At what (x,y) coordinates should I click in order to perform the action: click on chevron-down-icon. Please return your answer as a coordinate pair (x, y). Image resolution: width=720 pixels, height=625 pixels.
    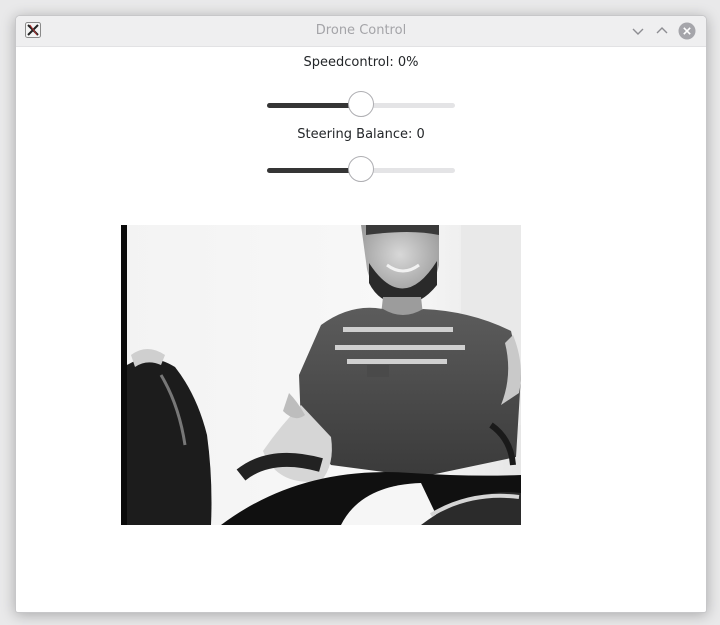
    Looking at the image, I should click on (638, 31).